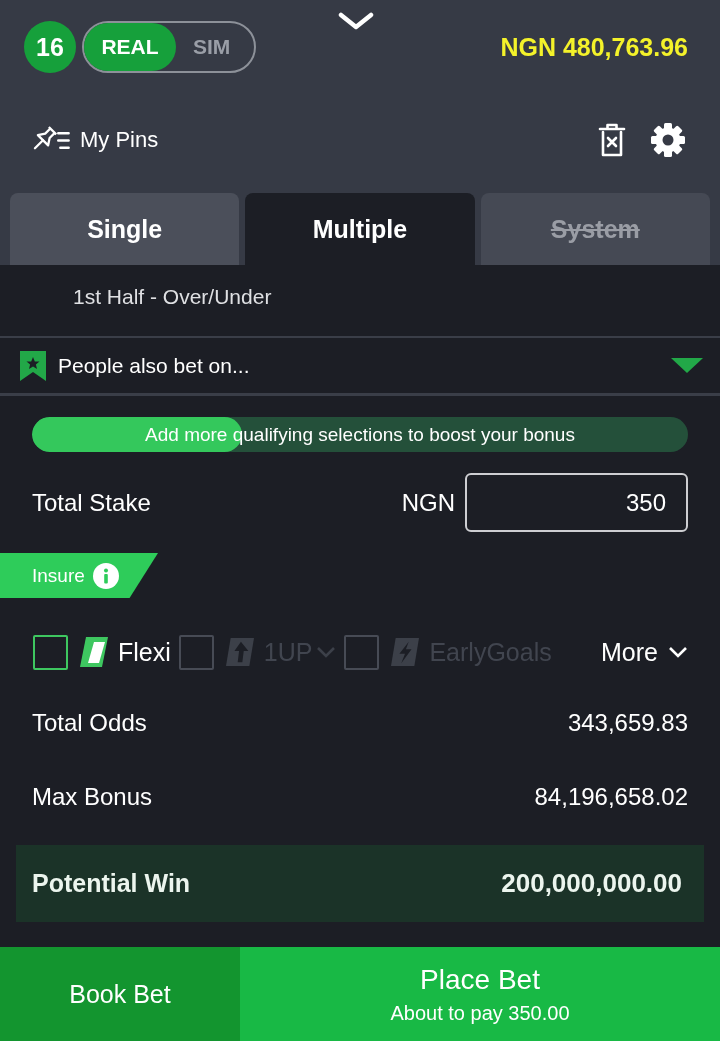 This screenshot has height=1041, width=720. I want to click on summary-value: 343,659.83, so click(627, 723).